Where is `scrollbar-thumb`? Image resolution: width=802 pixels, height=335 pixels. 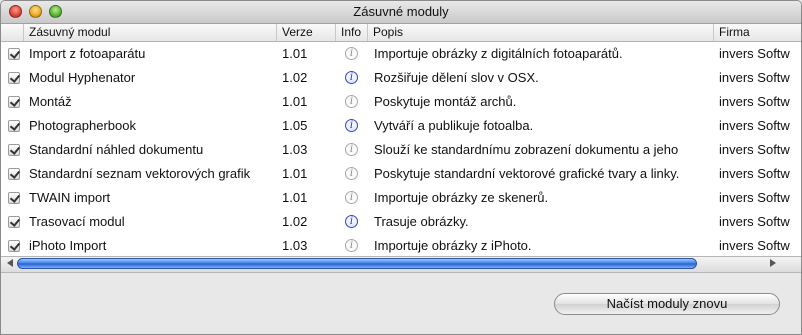
scrollbar-thumb is located at coordinates (357, 263).